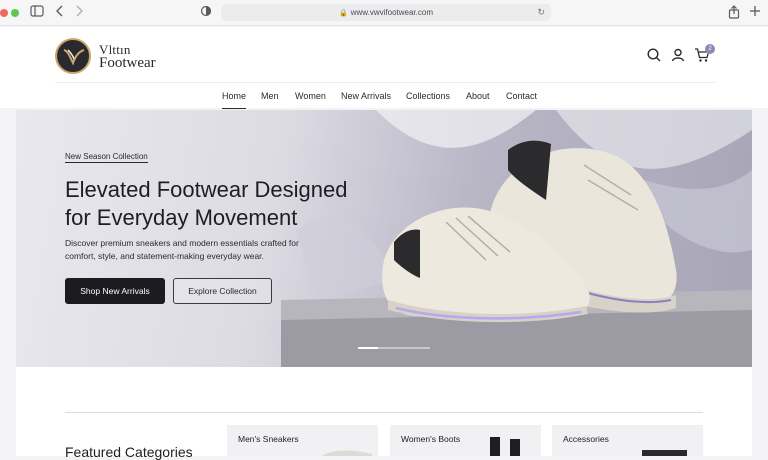  What do you see at coordinates (385, 82) in the screenshot?
I see `header-divider` at bounding box center [385, 82].